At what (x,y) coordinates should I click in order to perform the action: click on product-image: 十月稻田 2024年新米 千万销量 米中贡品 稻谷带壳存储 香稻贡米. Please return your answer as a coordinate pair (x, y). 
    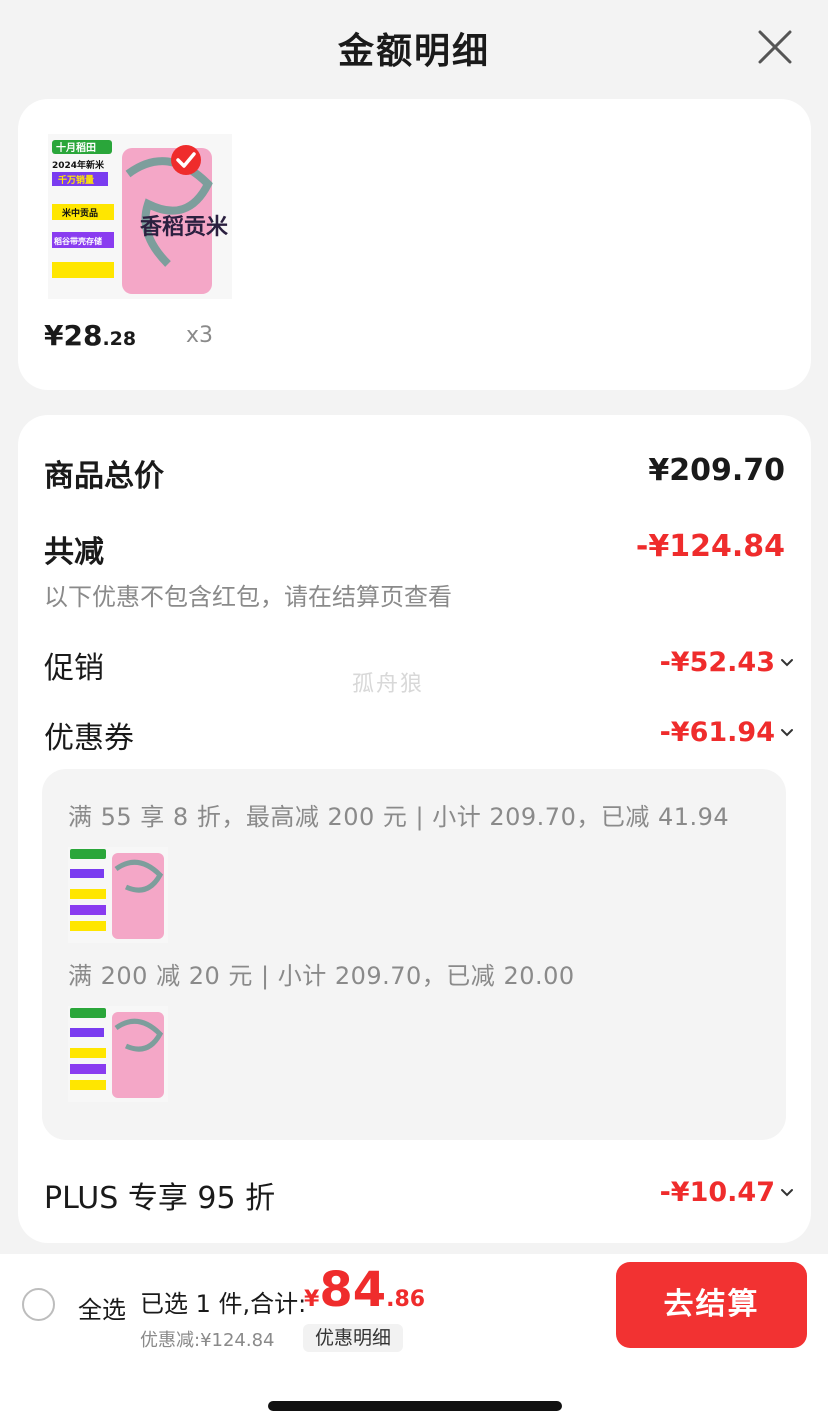
    Looking at the image, I should click on (140, 216).